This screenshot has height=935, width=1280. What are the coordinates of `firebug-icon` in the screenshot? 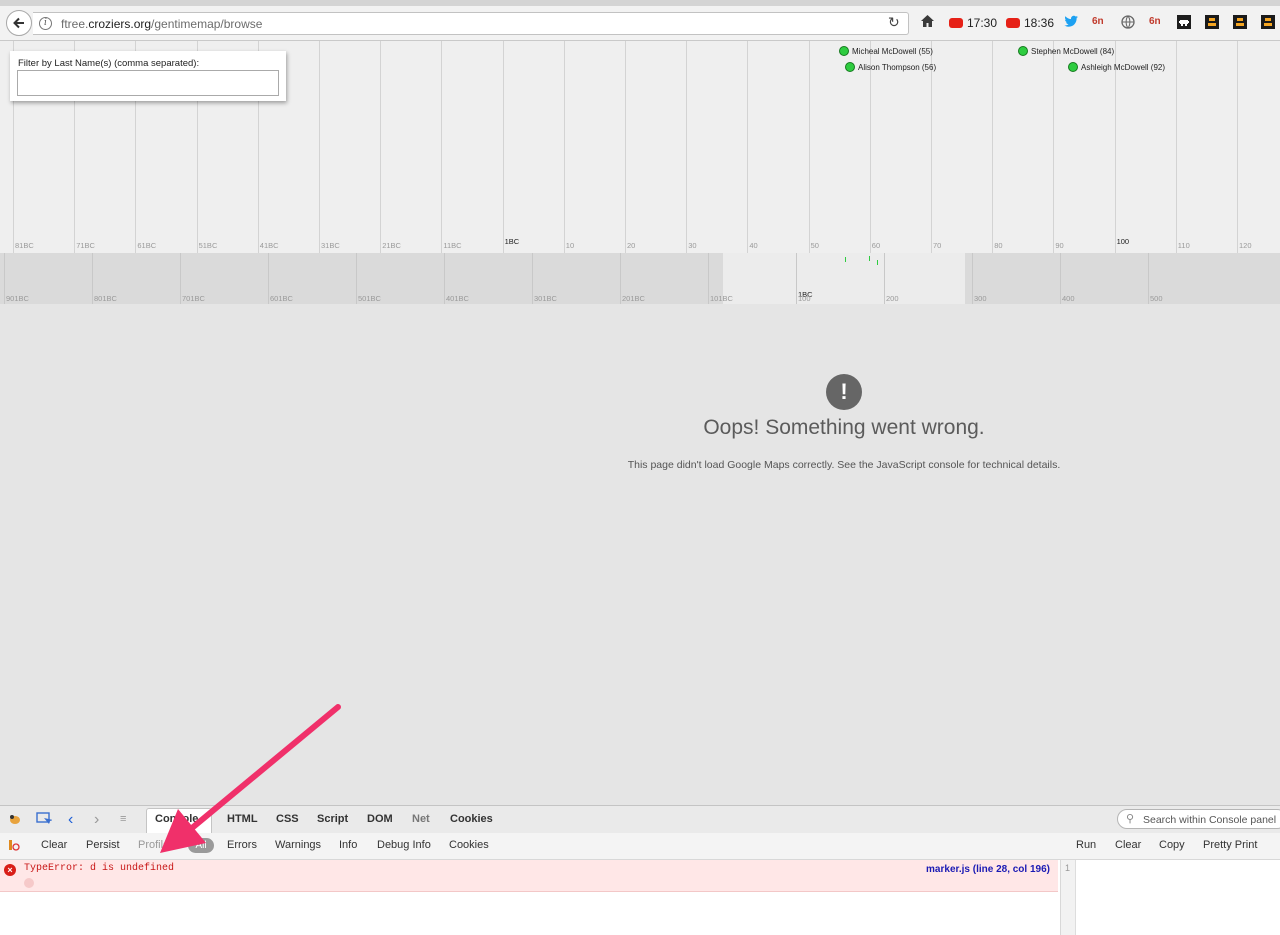 It's located at (15, 821).